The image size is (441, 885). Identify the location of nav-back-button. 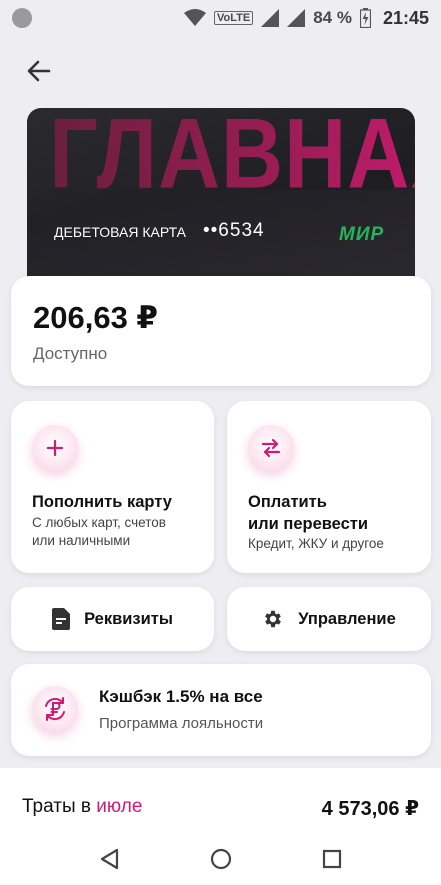
(110, 859).